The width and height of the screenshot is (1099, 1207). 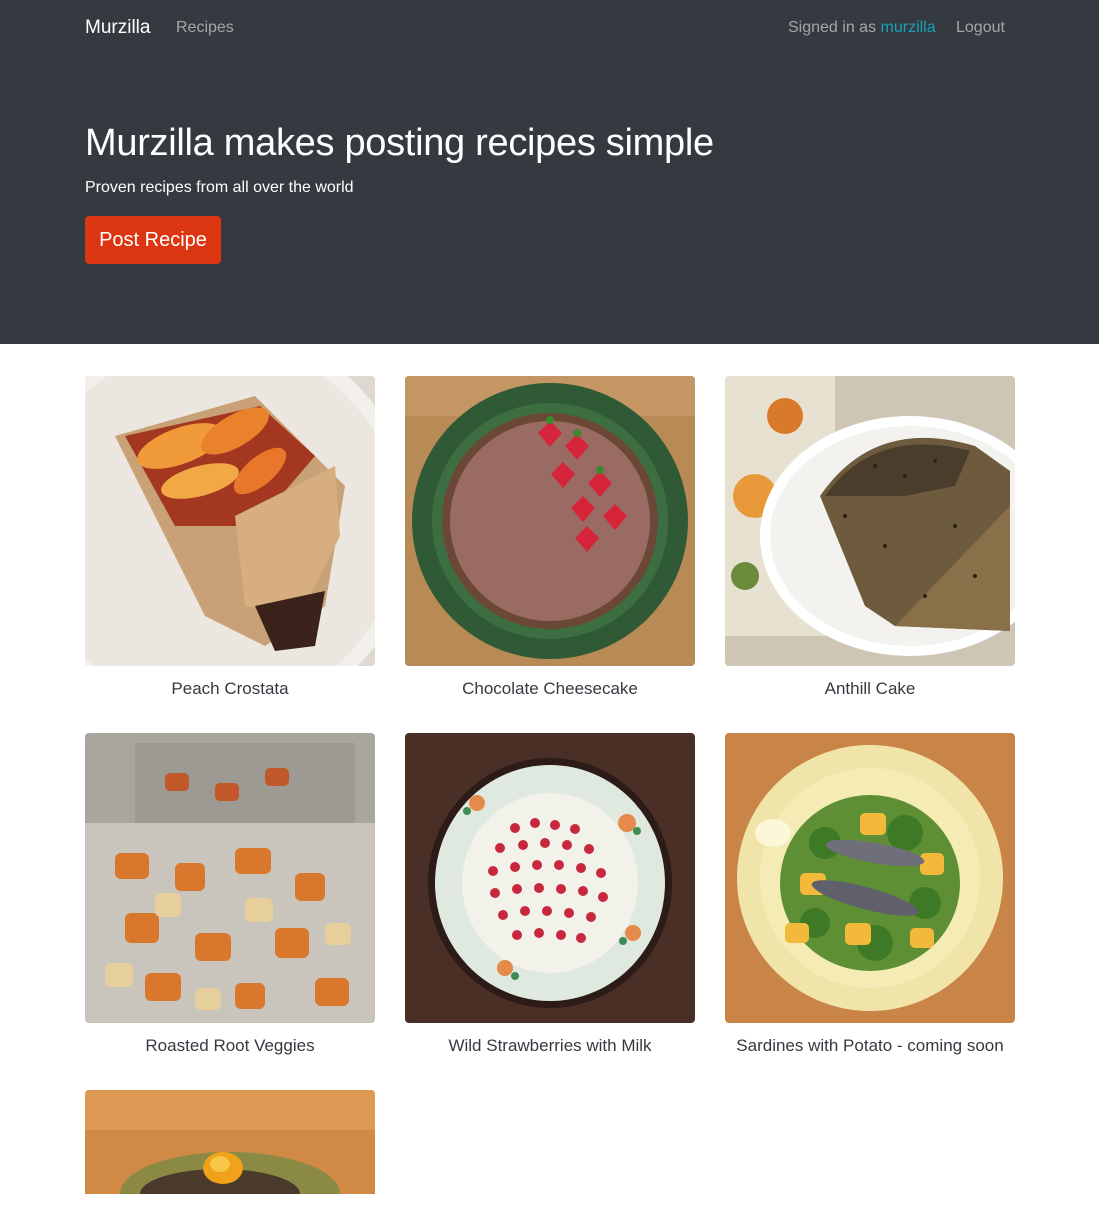 I want to click on recipe-card, so click(x=230, y=1148).